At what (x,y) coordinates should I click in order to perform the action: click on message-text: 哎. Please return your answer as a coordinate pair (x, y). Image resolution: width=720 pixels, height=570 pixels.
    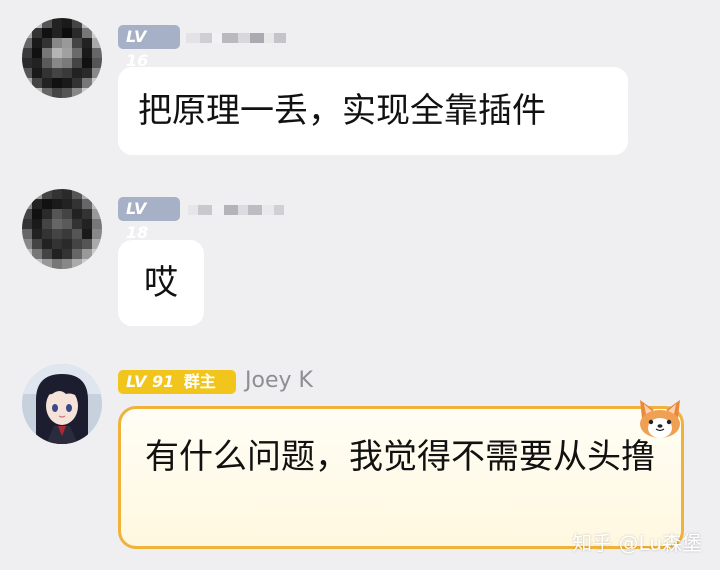
    Looking at the image, I should click on (161, 283).